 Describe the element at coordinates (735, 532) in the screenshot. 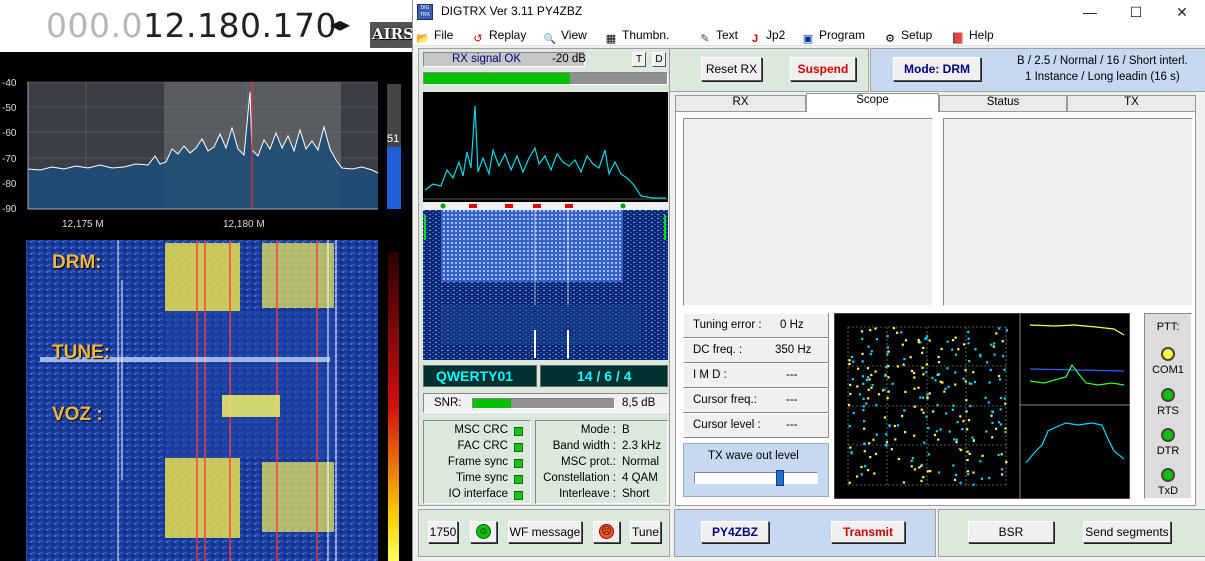

I see `callsign-button: PY4ZBZ` at that location.